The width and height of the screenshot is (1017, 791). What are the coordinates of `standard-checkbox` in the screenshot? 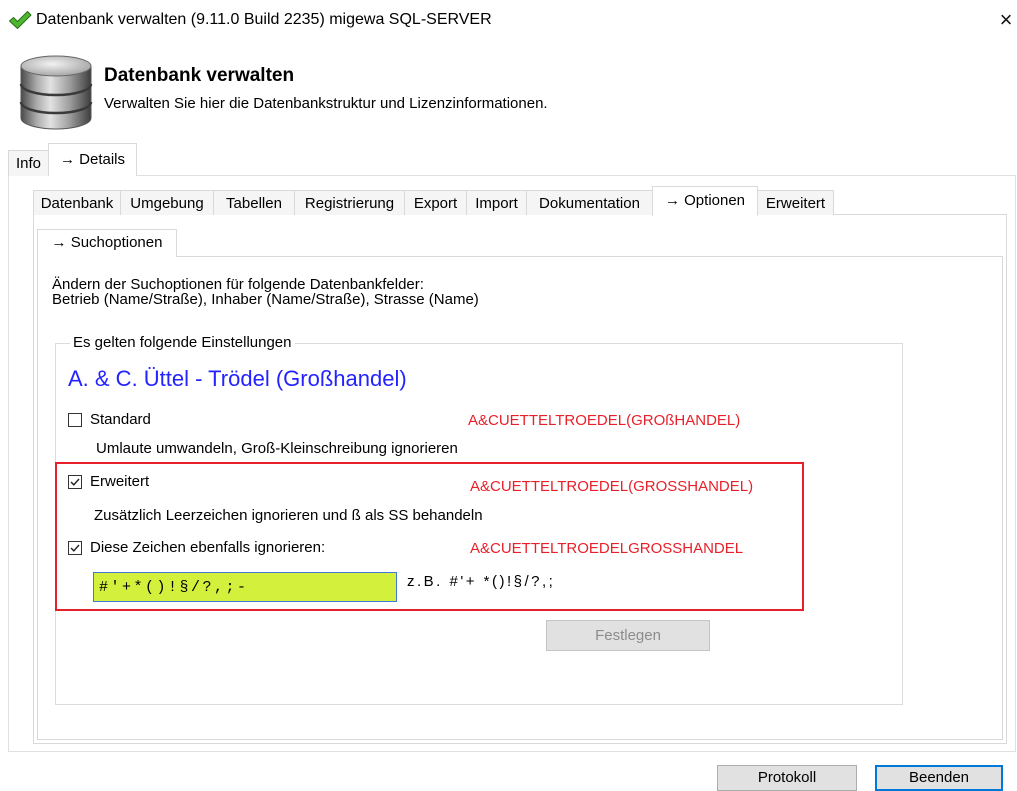 It's located at (75, 420).